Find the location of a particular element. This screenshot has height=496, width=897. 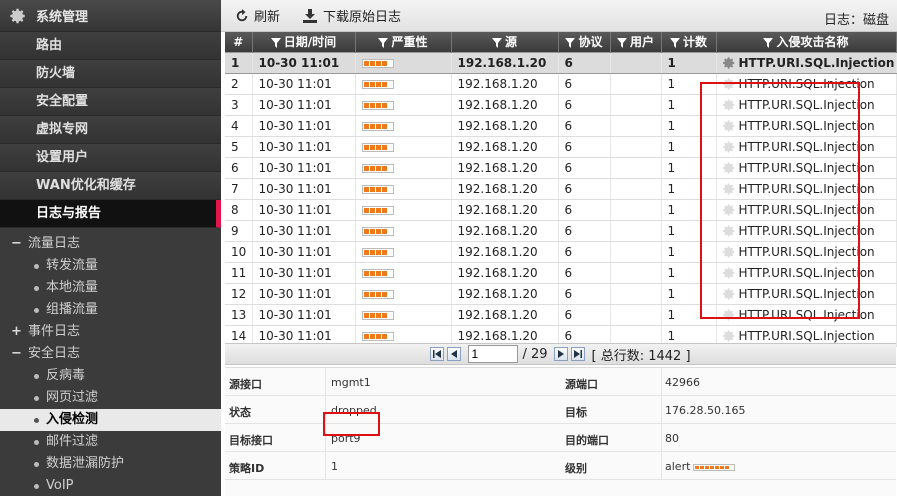

col-header-protocol: 协议 is located at coordinates (584, 42).